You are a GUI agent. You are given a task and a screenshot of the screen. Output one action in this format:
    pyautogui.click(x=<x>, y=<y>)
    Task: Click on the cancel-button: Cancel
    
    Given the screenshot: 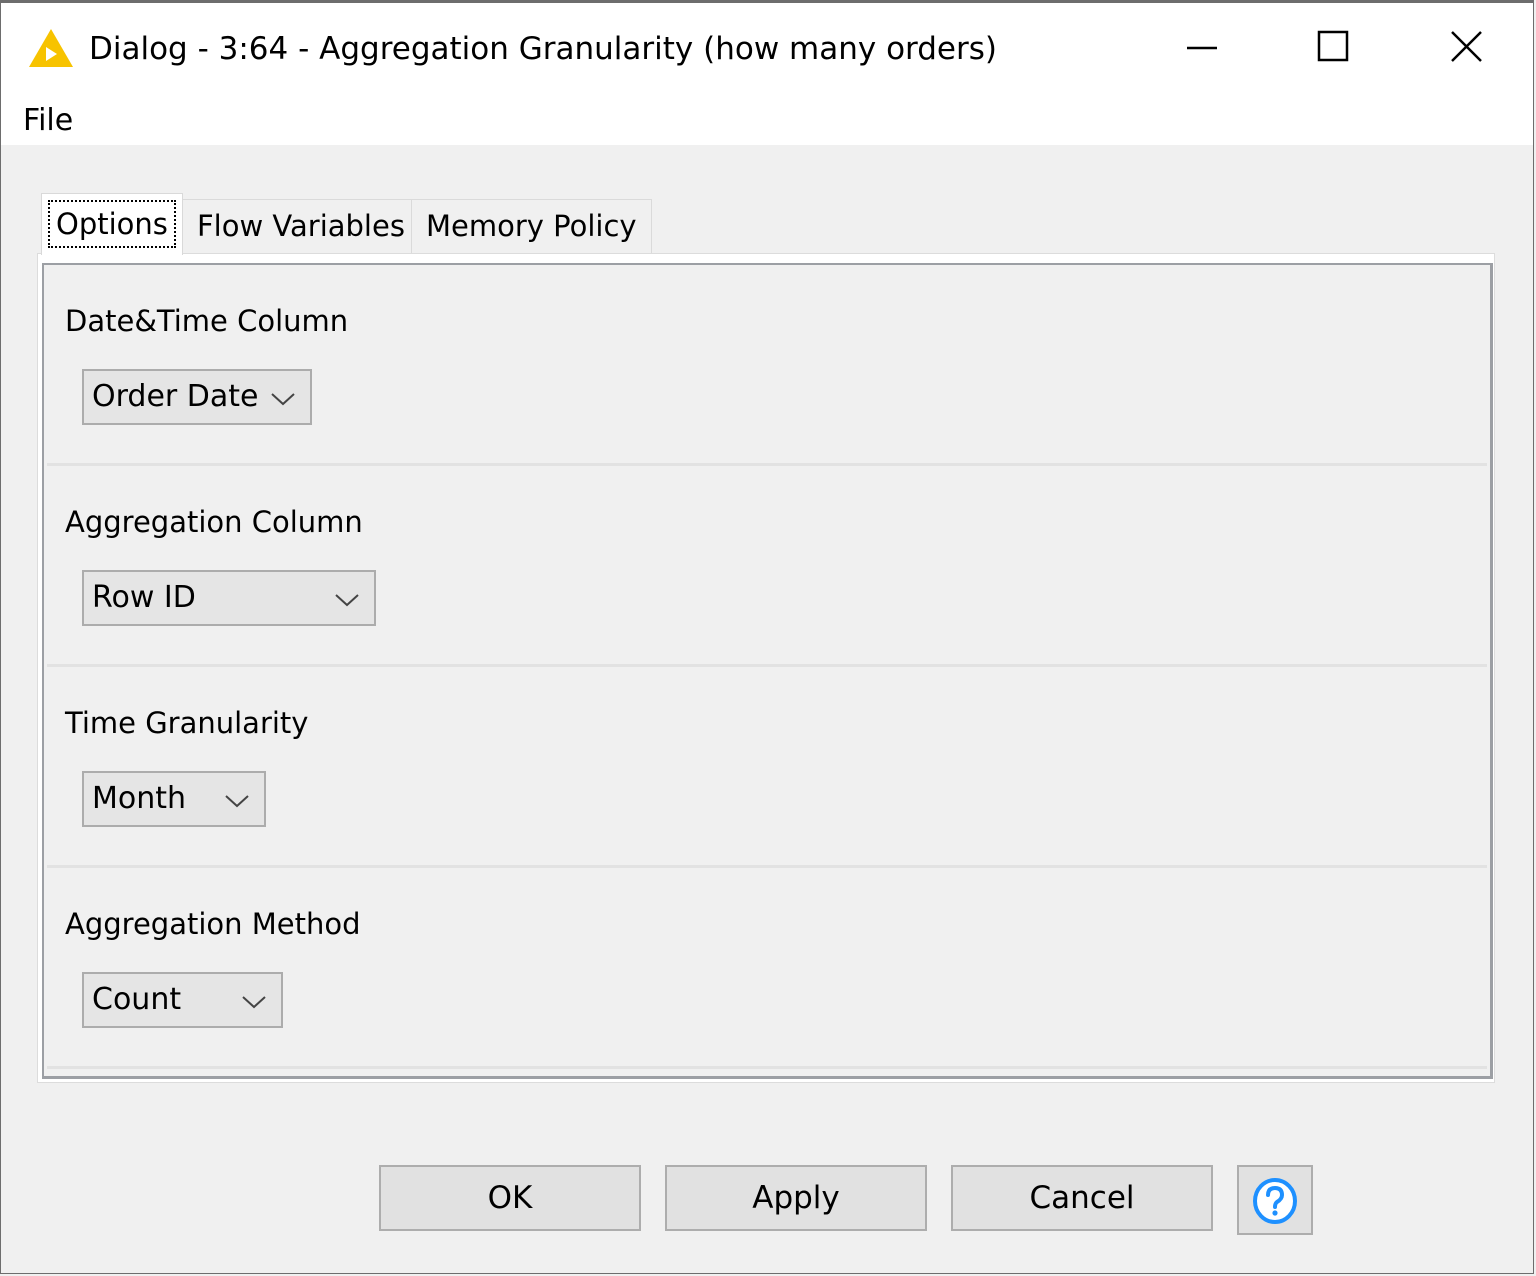 What is the action you would take?
    pyautogui.click(x=1082, y=1198)
    